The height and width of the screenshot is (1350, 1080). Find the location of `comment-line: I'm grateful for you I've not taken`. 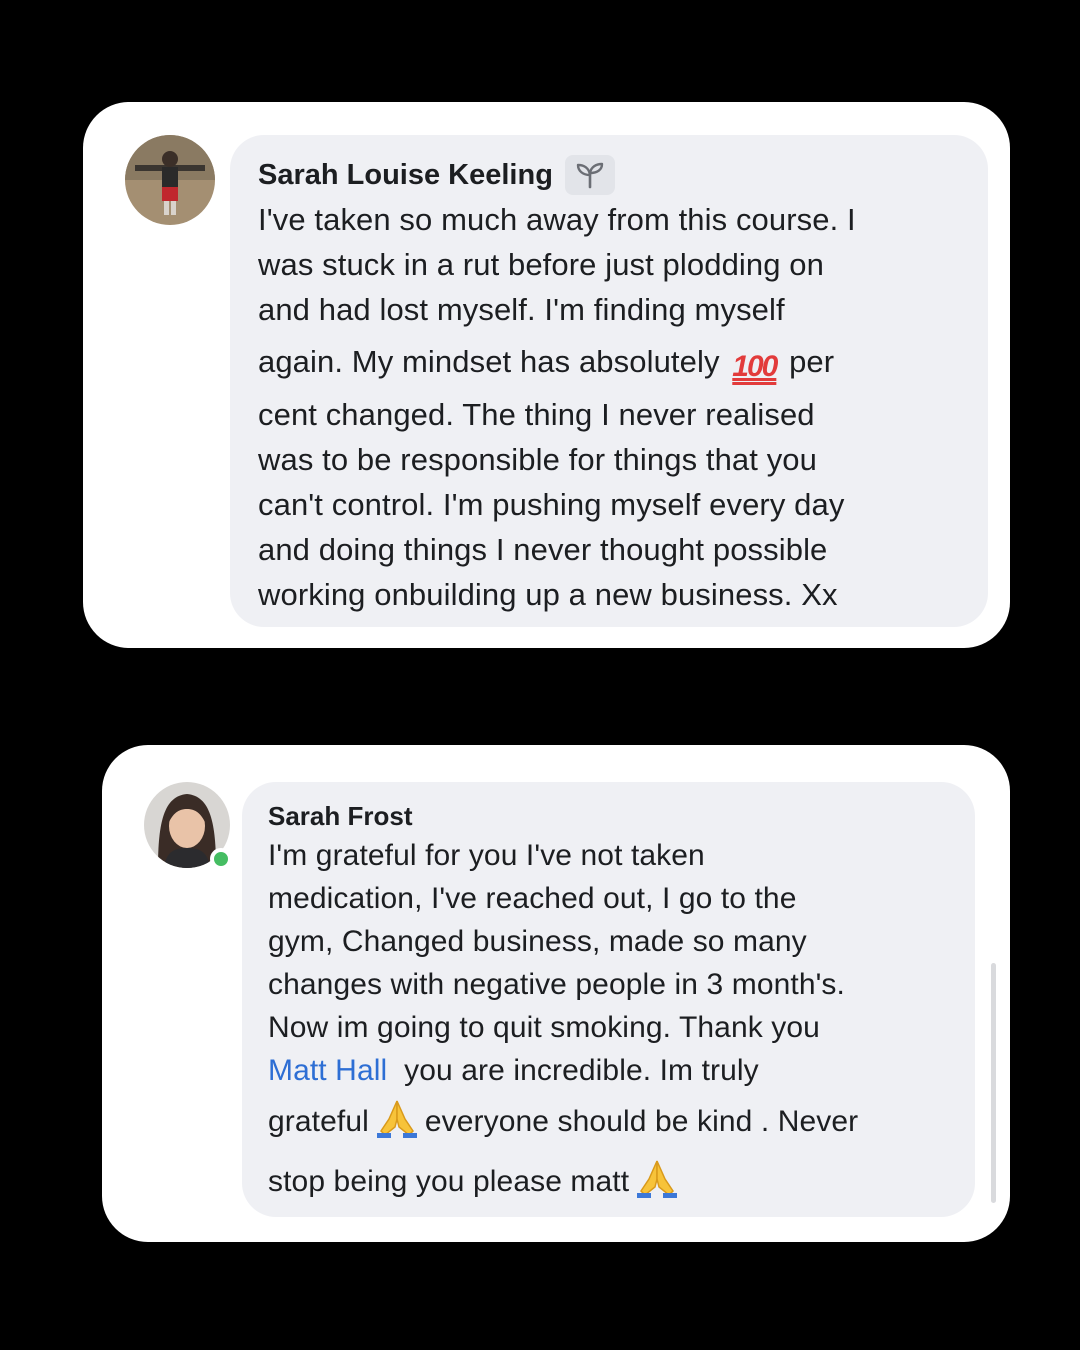

comment-line: I'm grateful for you I've not taken is located at coordinates (486, 855).